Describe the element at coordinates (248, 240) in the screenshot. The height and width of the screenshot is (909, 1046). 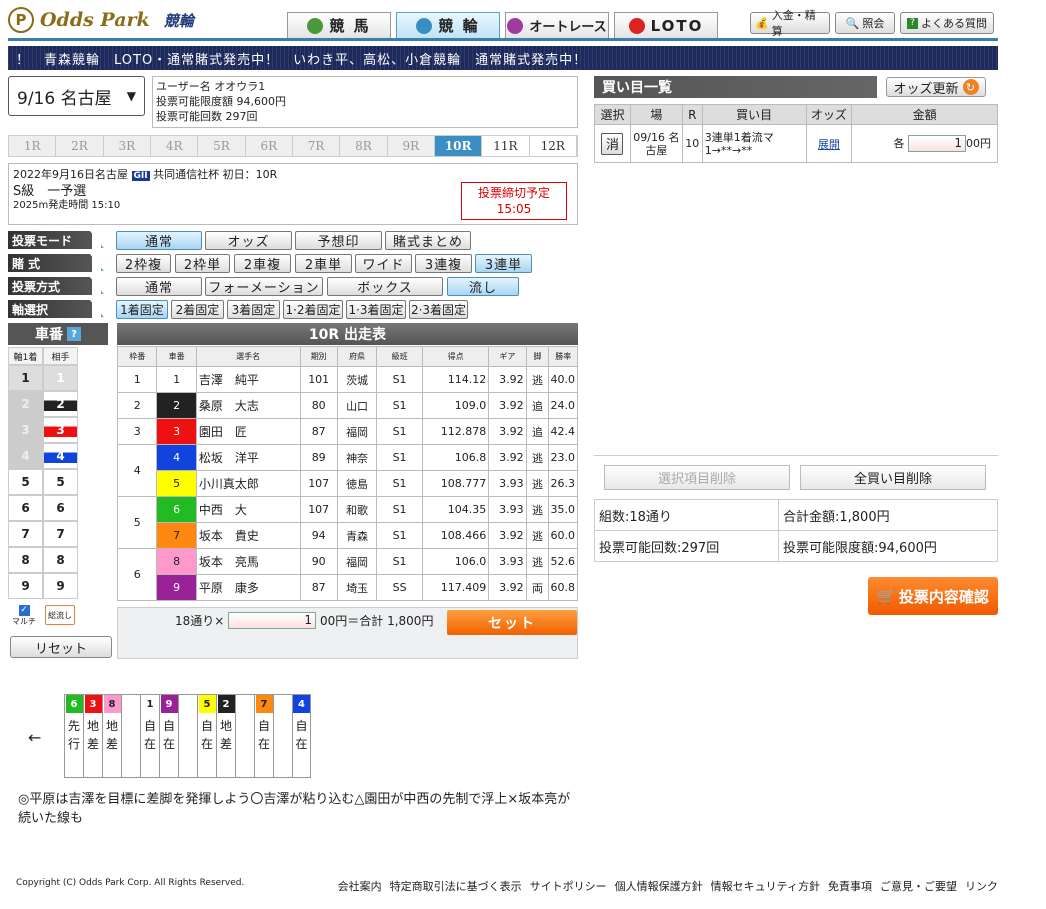
I see `mode-odds: オッズ` at that location.